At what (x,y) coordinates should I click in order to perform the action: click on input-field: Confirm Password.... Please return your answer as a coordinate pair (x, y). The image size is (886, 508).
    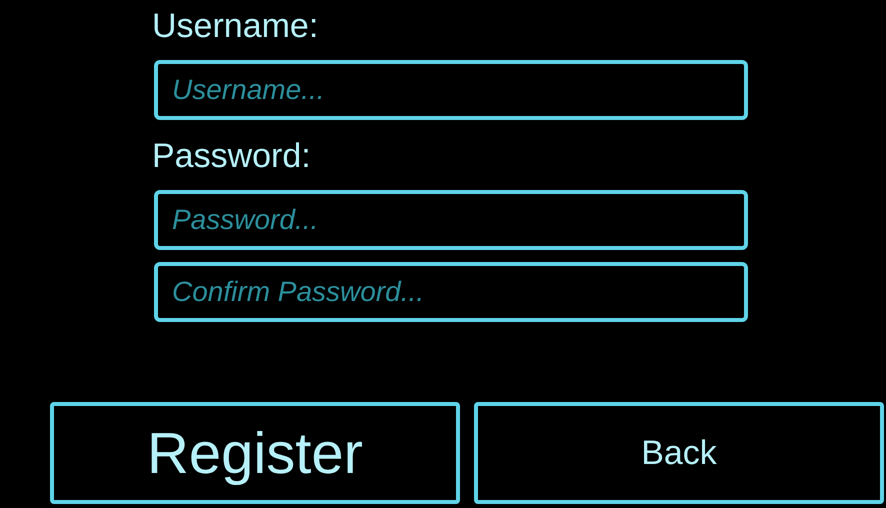
    Looking at the image, I should click on (451, 292).